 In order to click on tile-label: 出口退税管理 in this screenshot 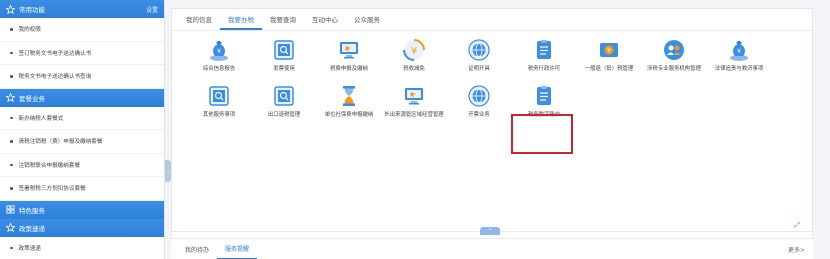, I will do `click(284, 115)`.